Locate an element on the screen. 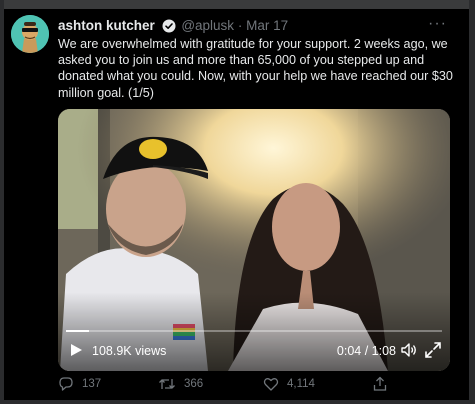 The height and width of the screenshot is (404, 475). more-icon: ··· is located at coordinates (437, 24).